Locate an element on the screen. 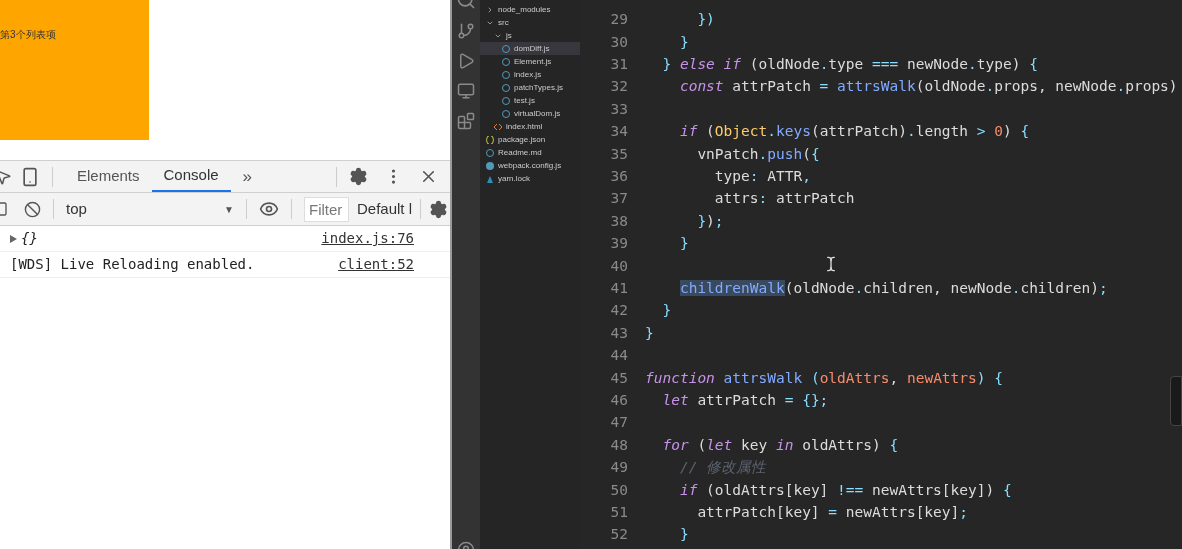 The image size is (1182, 549). code-line: const attrPatch = attrsWalk(oldNode.props, newNode.props) is located at coordinates (928, 87).